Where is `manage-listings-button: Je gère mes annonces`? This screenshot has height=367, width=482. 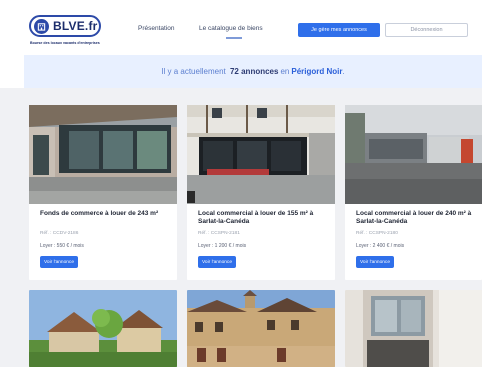
manage-listings-button: Je gère mes annonces is located at coordinates (339, 30).